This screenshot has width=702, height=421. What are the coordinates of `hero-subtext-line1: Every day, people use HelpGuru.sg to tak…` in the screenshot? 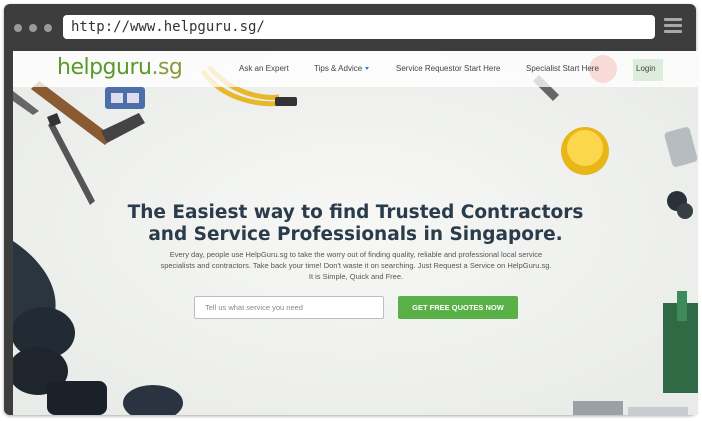 It's located at (356, 254).